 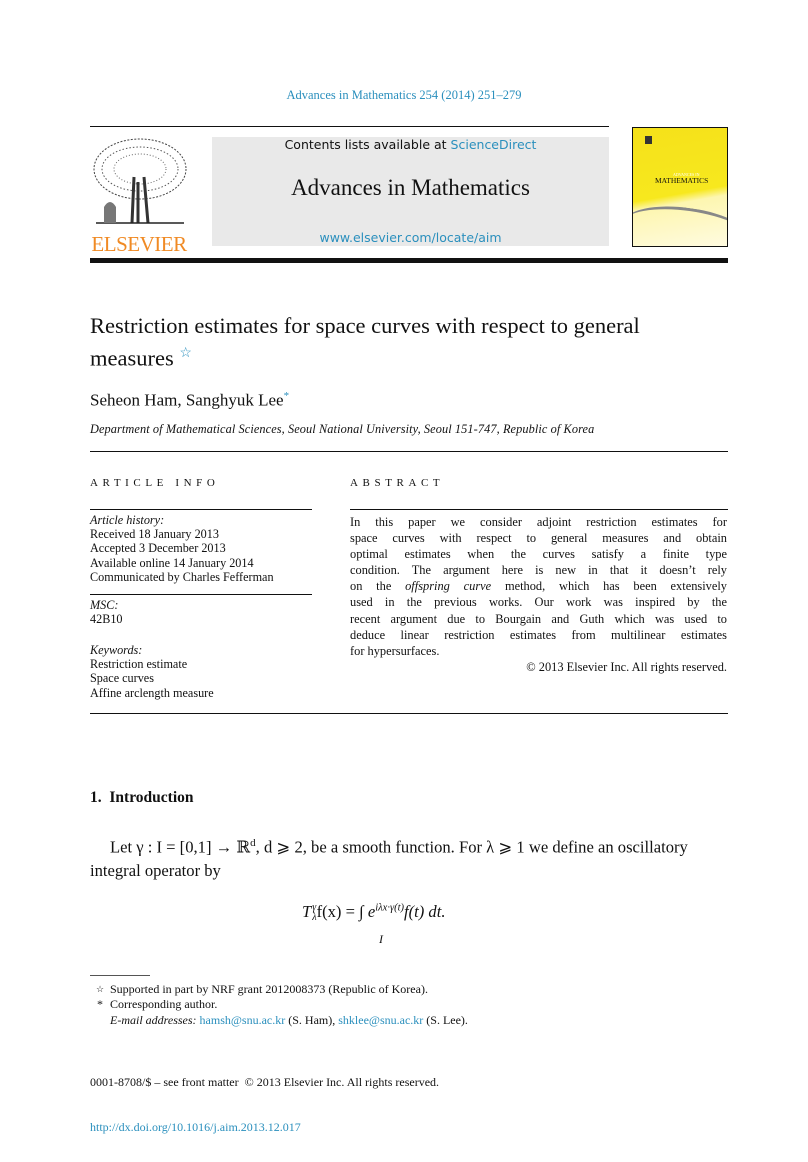 I want to click on title-line: measures, so click(x=132, y=358).